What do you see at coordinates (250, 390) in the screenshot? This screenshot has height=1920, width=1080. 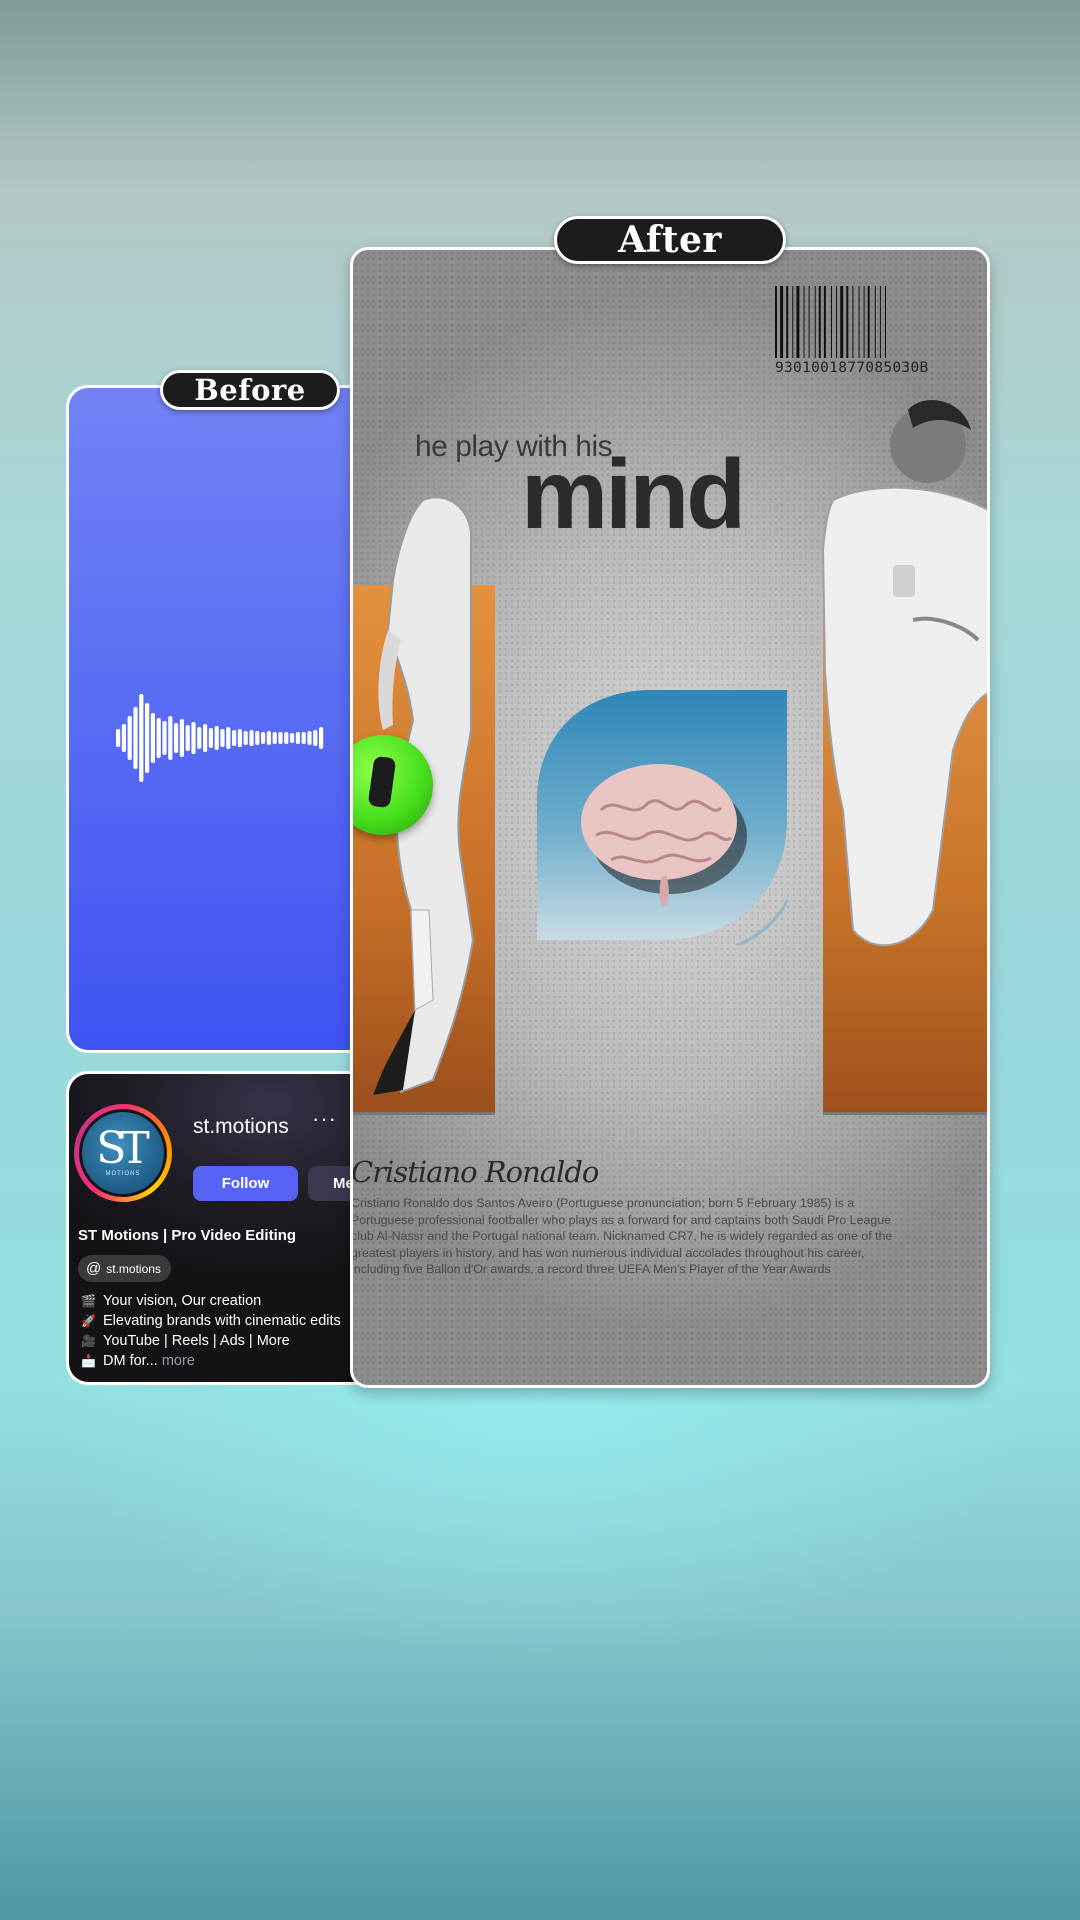 I see `before-label: Before` at bounding box center [250, 390].